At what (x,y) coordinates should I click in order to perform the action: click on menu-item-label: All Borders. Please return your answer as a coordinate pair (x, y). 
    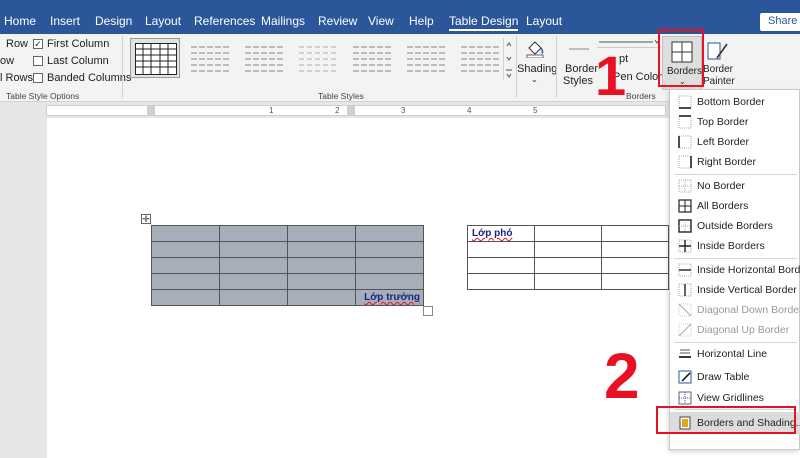
    Looking at the image, I should click on (723, 206).